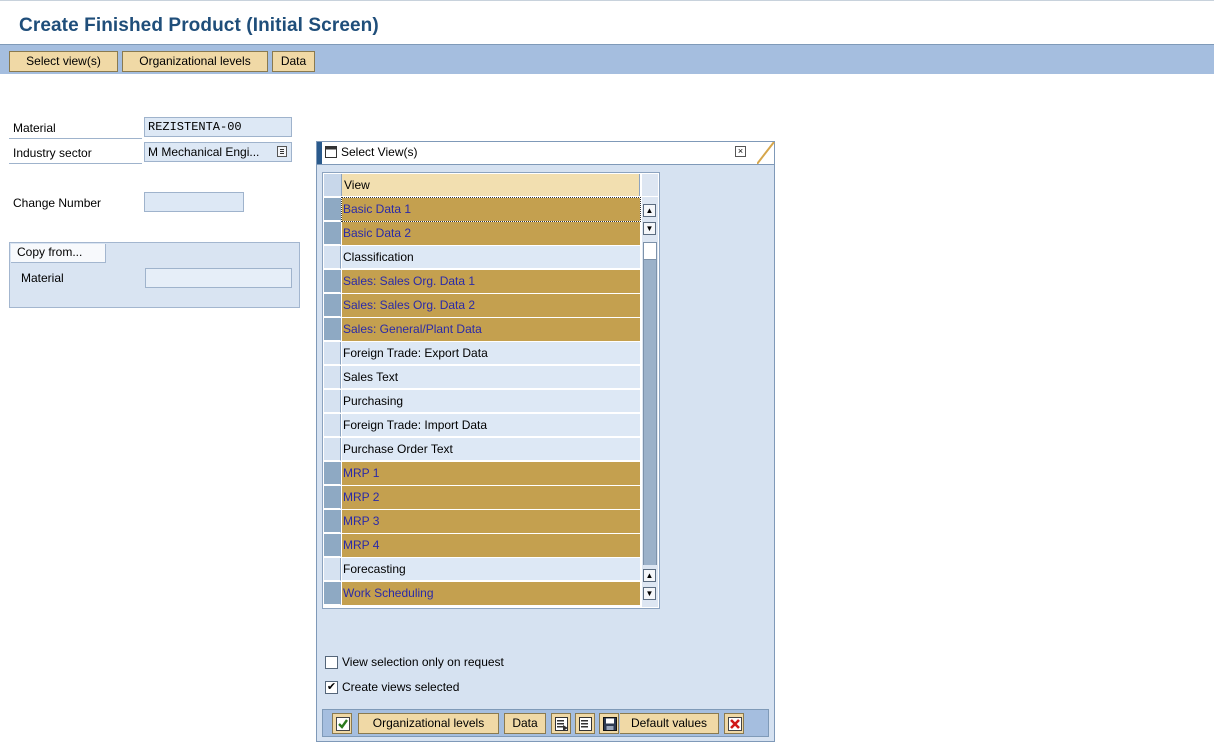 This screenshot has height=742, width=1214. I want to click on view-row: Classification, so click(482, 258).